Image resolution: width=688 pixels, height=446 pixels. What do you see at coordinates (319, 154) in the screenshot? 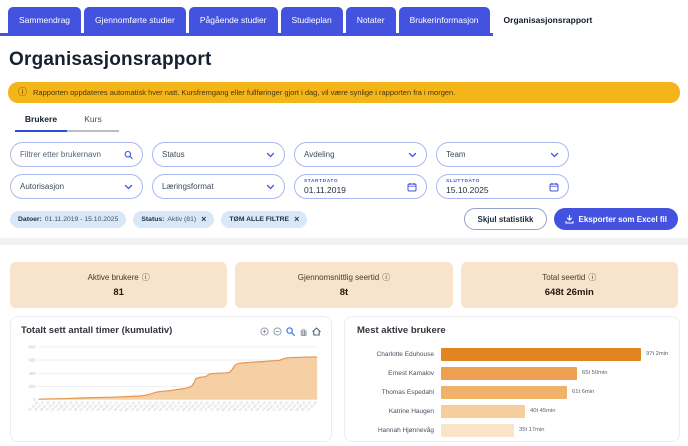
I see `dropdown-label-avdeling: Avdeling` at bounding box center [319, 154].